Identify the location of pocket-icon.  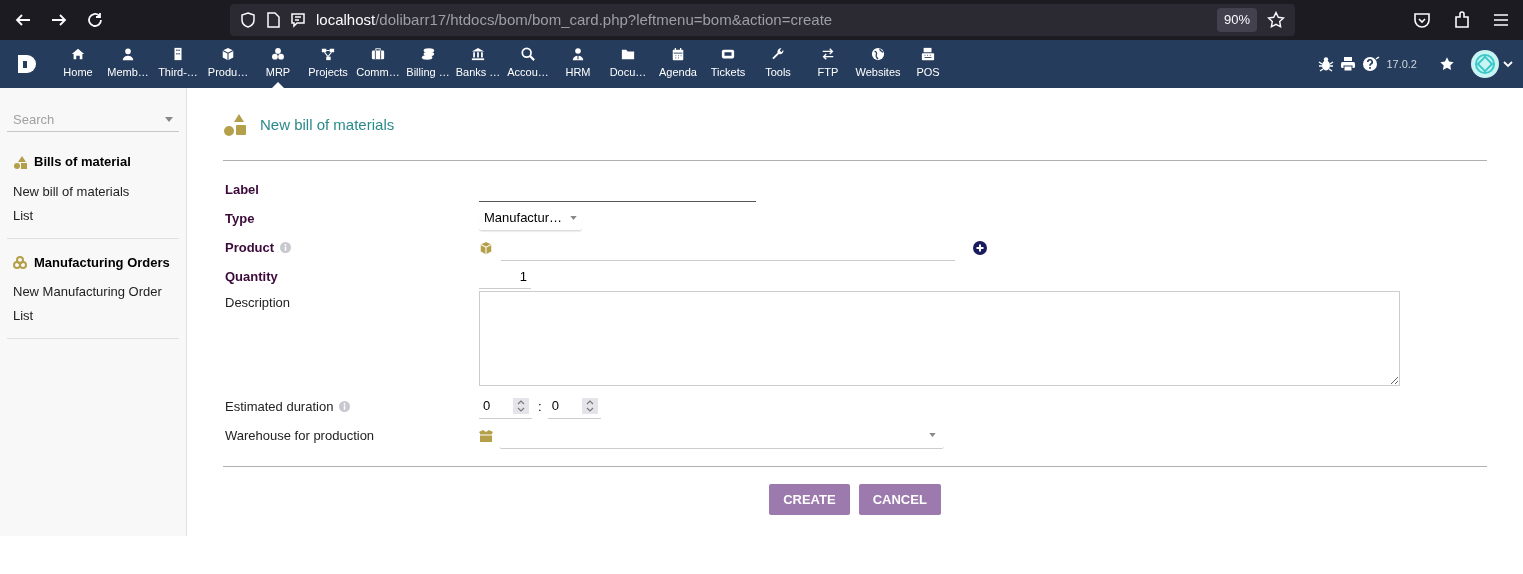
(1422, 20).